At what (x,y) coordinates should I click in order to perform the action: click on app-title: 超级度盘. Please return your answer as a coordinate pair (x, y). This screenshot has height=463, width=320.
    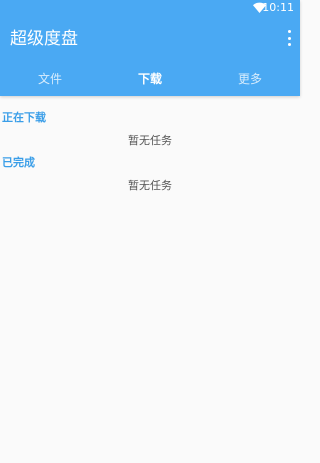
    Looking at the image, I should click on (44, 39).